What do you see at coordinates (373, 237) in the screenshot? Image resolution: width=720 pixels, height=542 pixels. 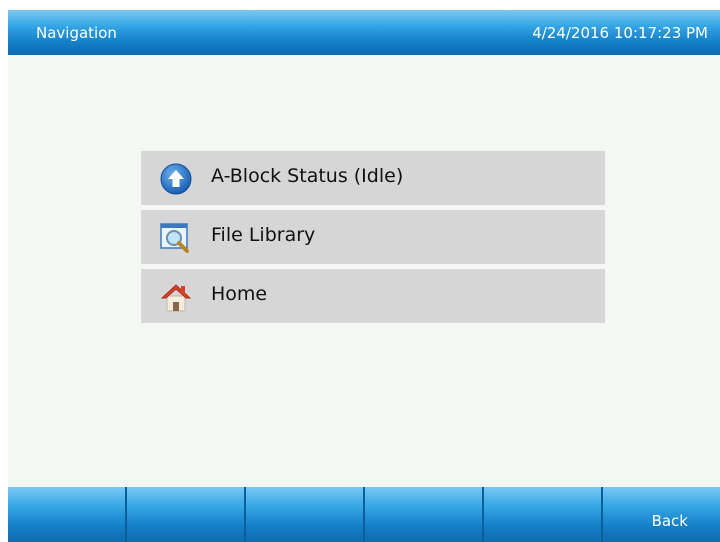 I see `menu-item-file-library: File Library` at bounding box center [373, 237].